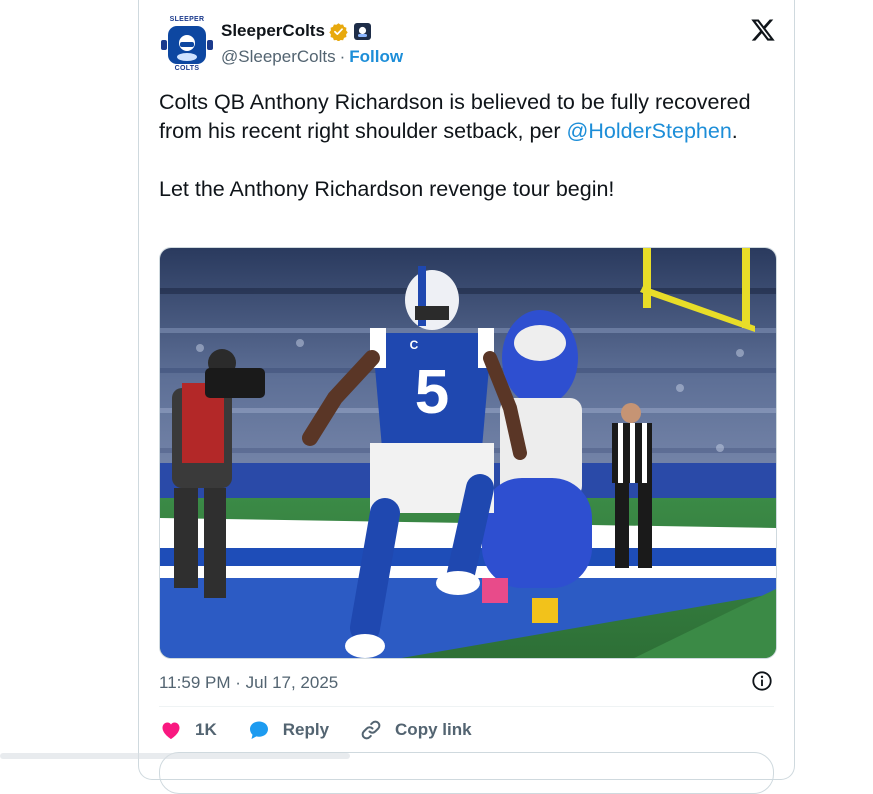  I want to click on copy-link-button: Copy link, so click(415, 730).